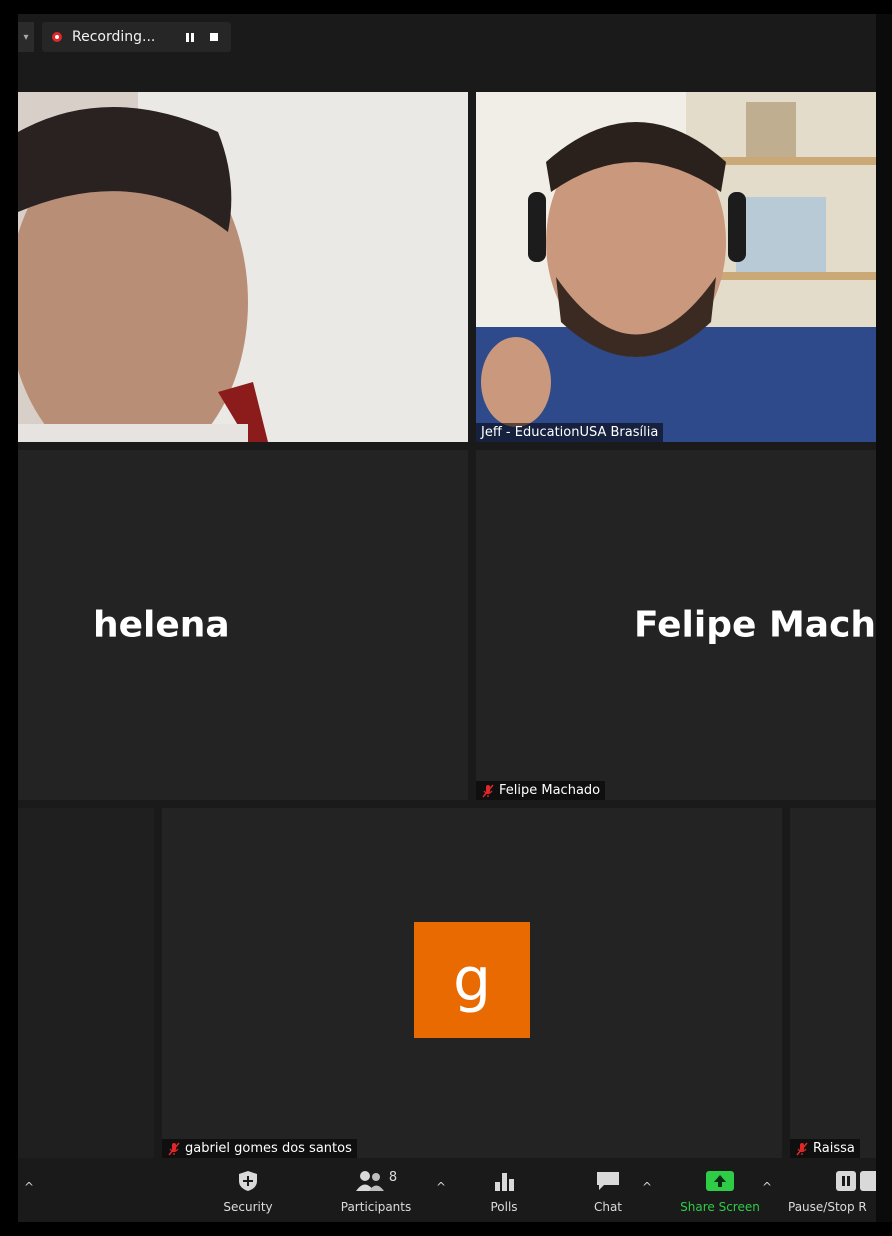 The width and height of the screenshot is (892, 1236). I want to click on participant-name-label: gabriel gomes dos santos, so click(259, 1148).